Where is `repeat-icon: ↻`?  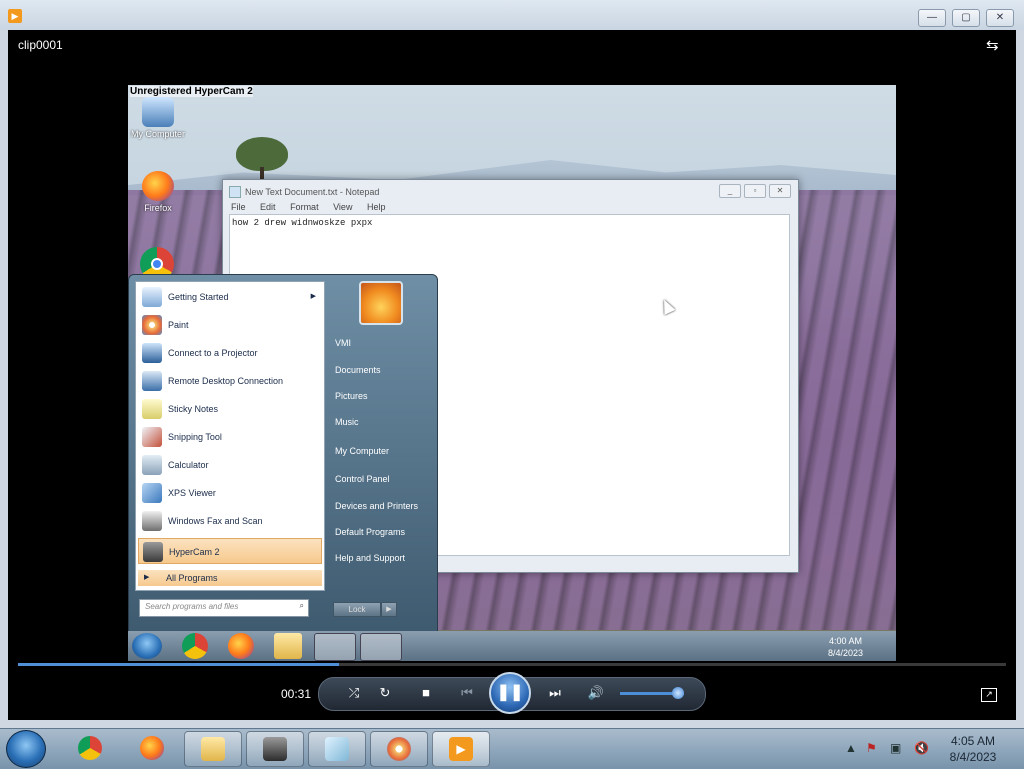
repeat-icon: ↻ is located at coordinates (385, 693).